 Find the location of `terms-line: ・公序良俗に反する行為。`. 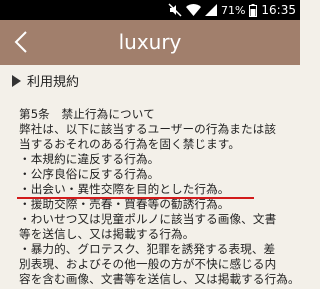

terms-line: ・公序良俗に反する行為。 is located at coordinates (89, 174).